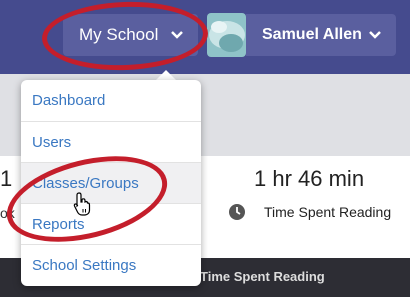 This screenshot has height=297, width=410. What do you see at coordinates (82, 204) in the screenshot?
I see `hand-pointer-icon` at bounding box center [82, 204].